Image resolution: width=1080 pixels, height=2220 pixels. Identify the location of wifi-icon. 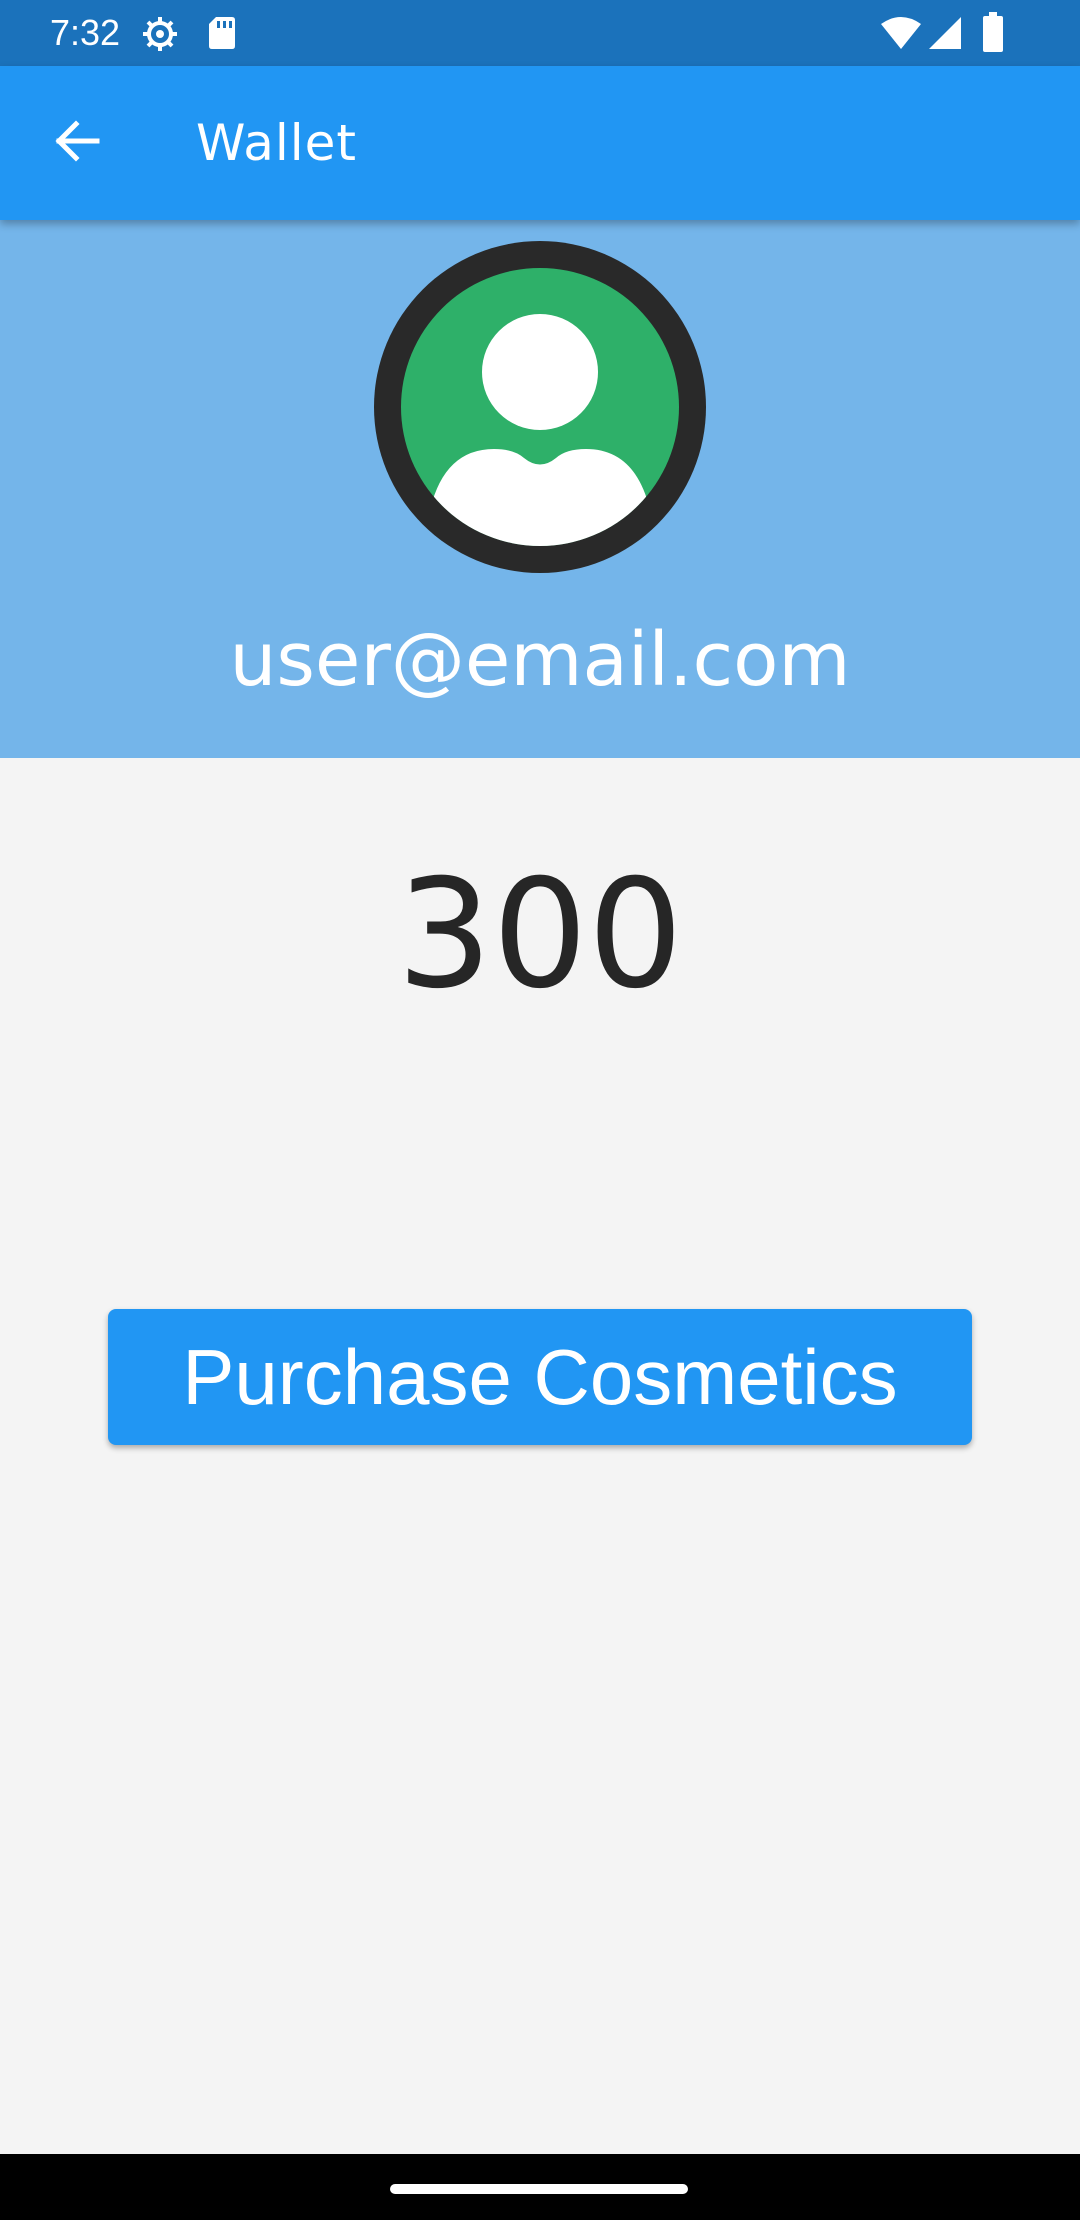
(901, 35).